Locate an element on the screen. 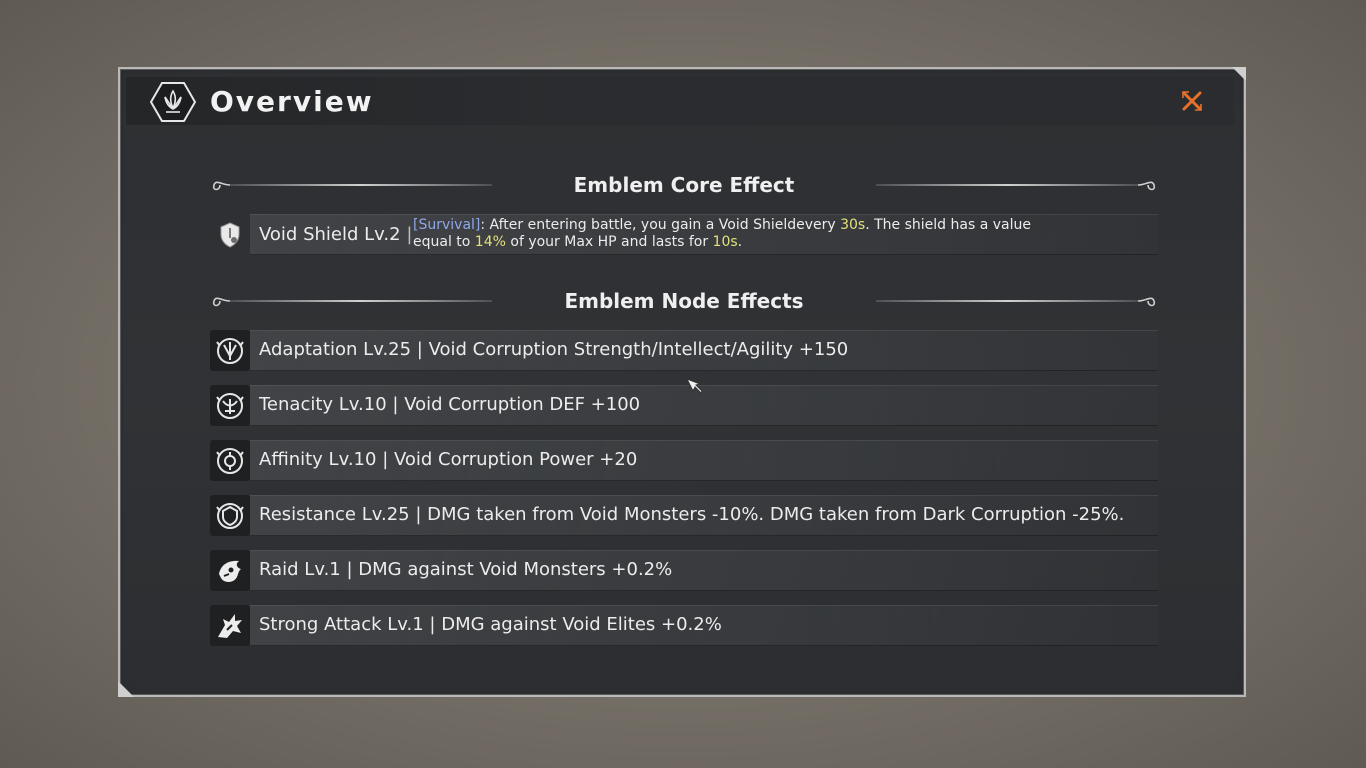 This screenshot has width=1366, height=768. raid-emblem-icon is located at coordinates (230, 570).